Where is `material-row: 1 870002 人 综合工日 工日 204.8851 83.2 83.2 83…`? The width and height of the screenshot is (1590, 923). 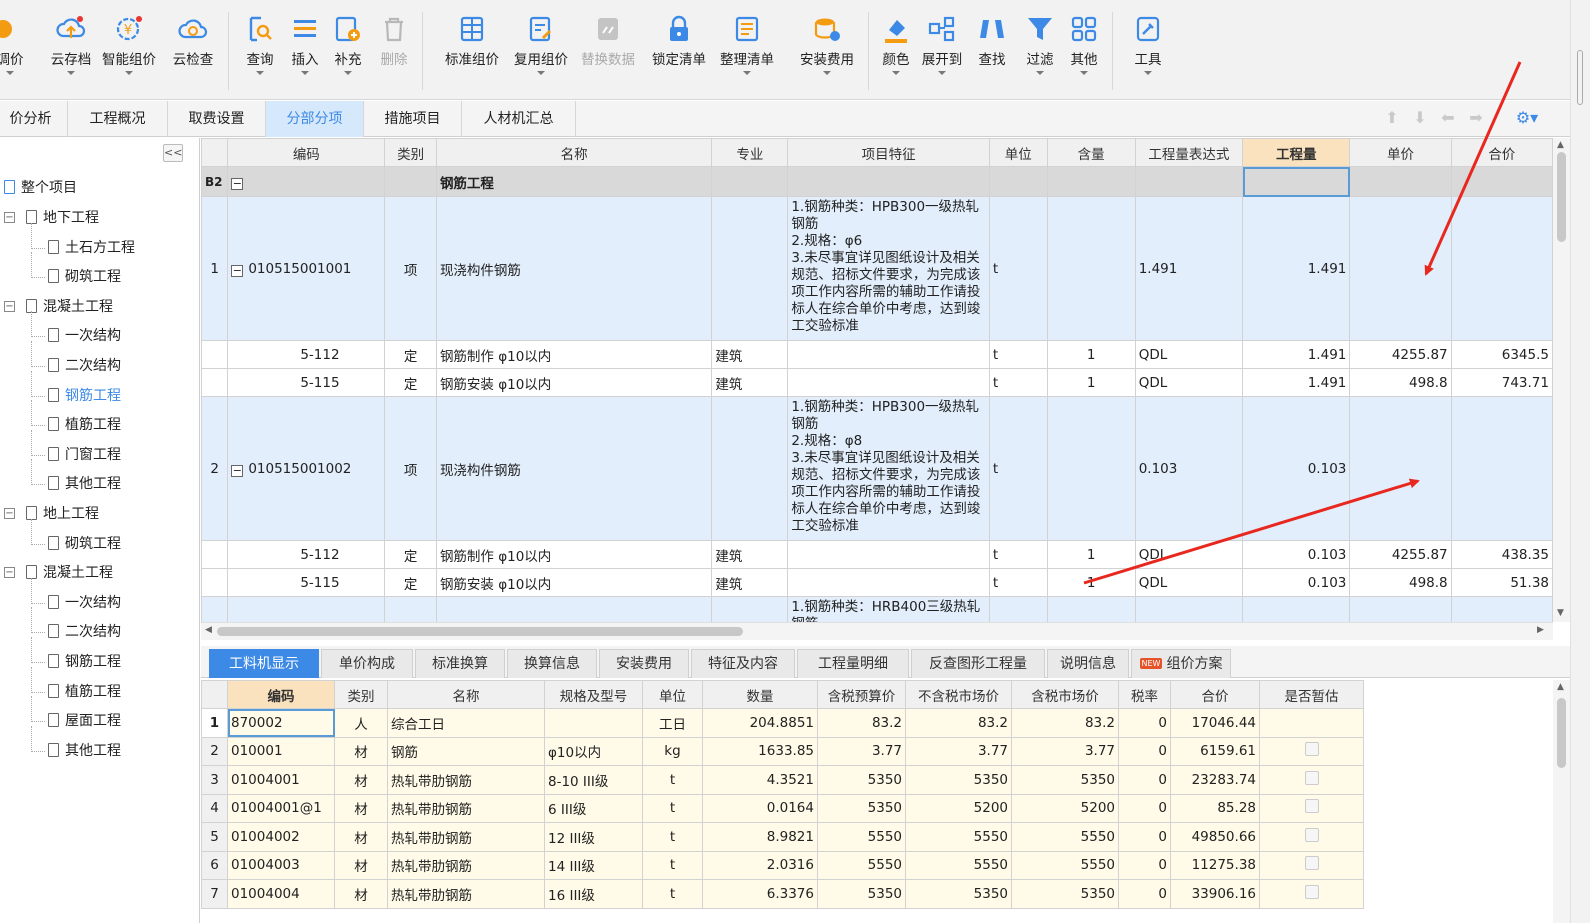 material-row: 1 870002 人 综合工日 工日 204.8851 83.2 83.2 83… is located at coordinates (782, 723).